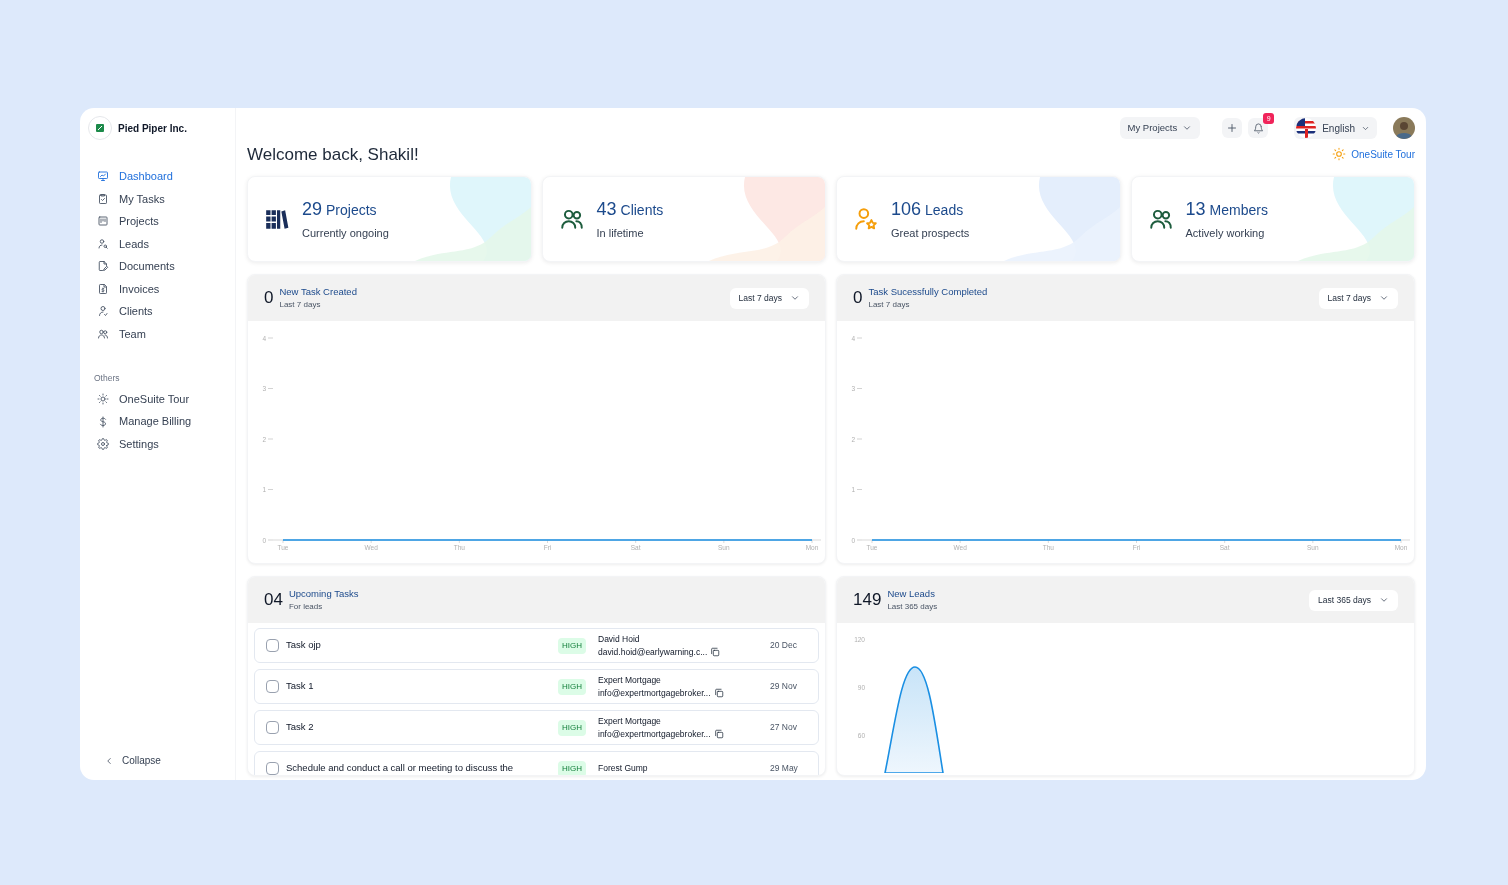 This screenshot has width=1508, height=885. I want to click on people-icon, so click(103, 333).